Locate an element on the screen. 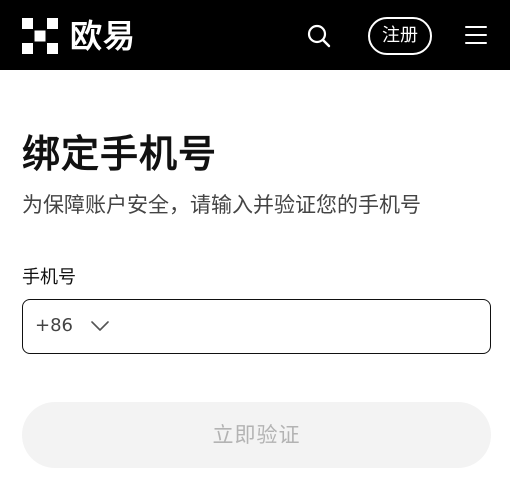 This screenshot has height=504, width=510. phone-number-input is located at coordinates (302, 326).